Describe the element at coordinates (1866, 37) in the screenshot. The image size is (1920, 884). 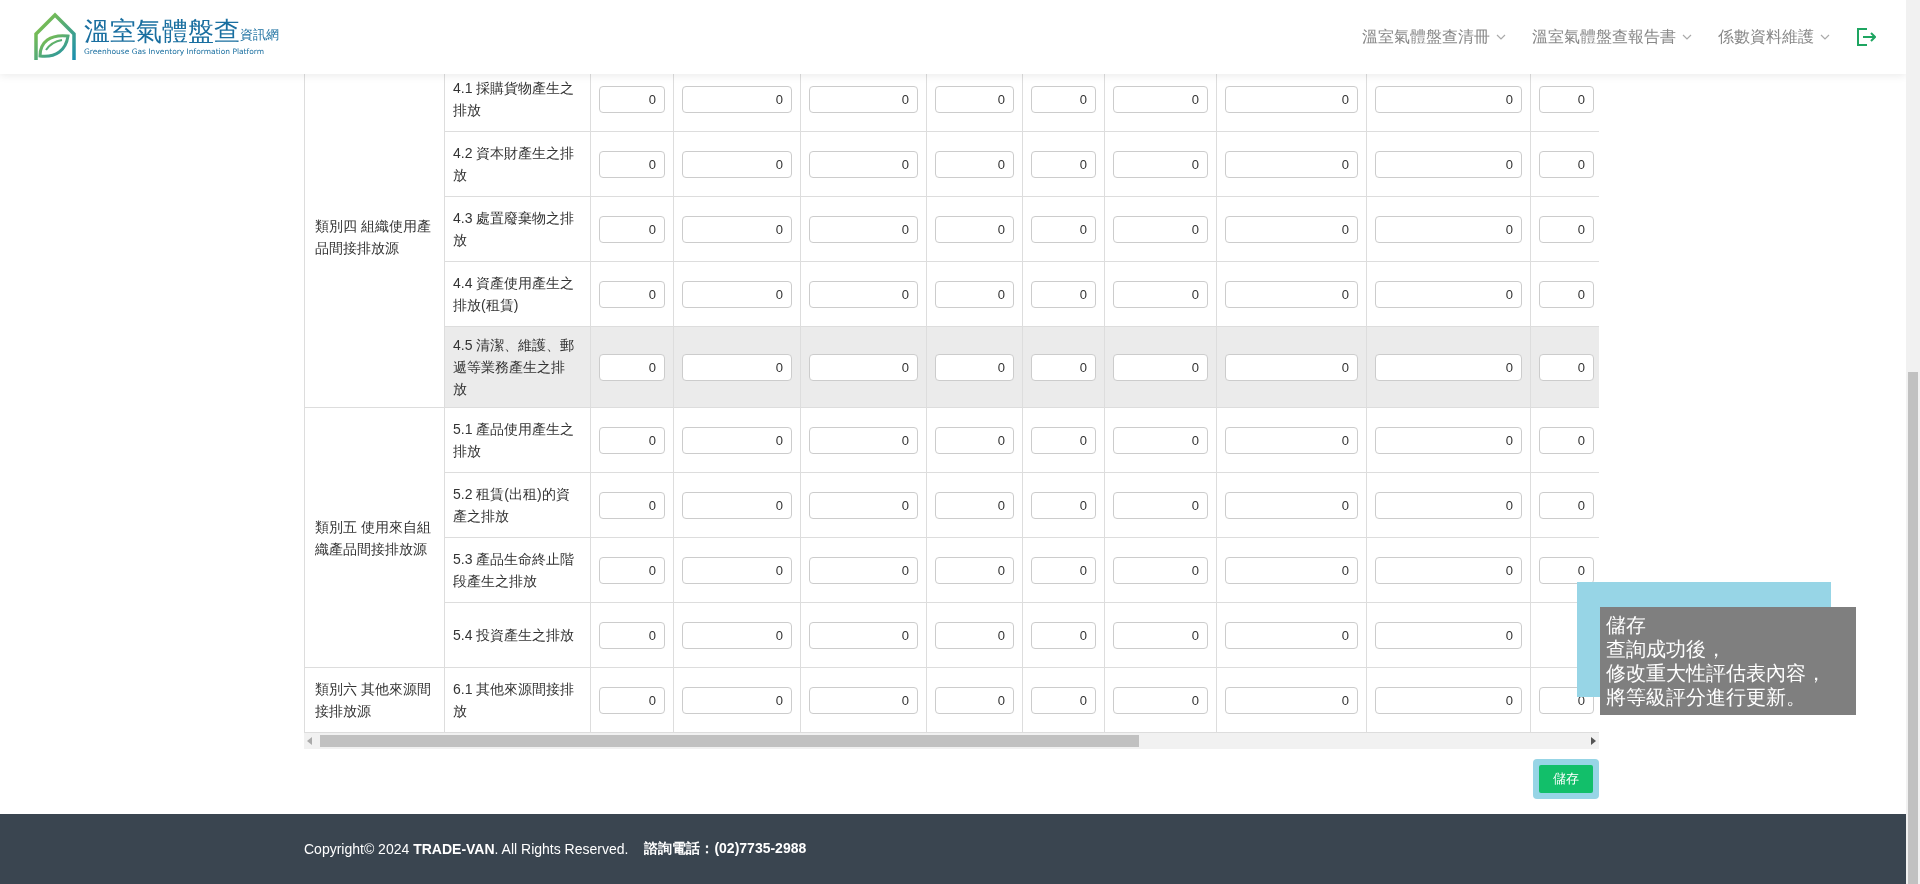
I see `logout-icon` at that location.